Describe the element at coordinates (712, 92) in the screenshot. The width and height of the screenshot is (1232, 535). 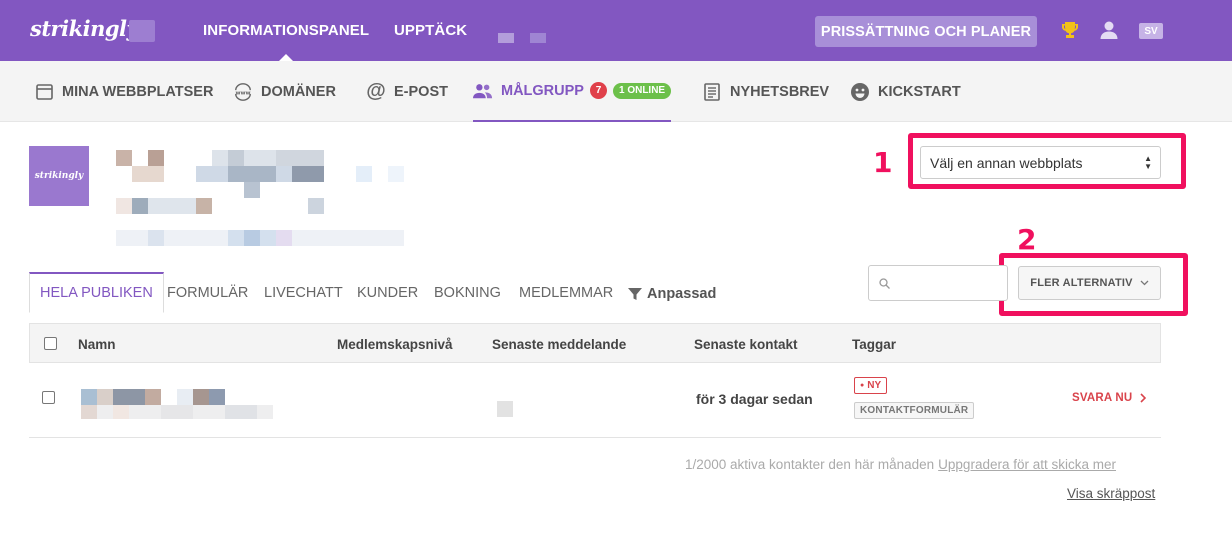
I see `newsletter-icon` at that location.